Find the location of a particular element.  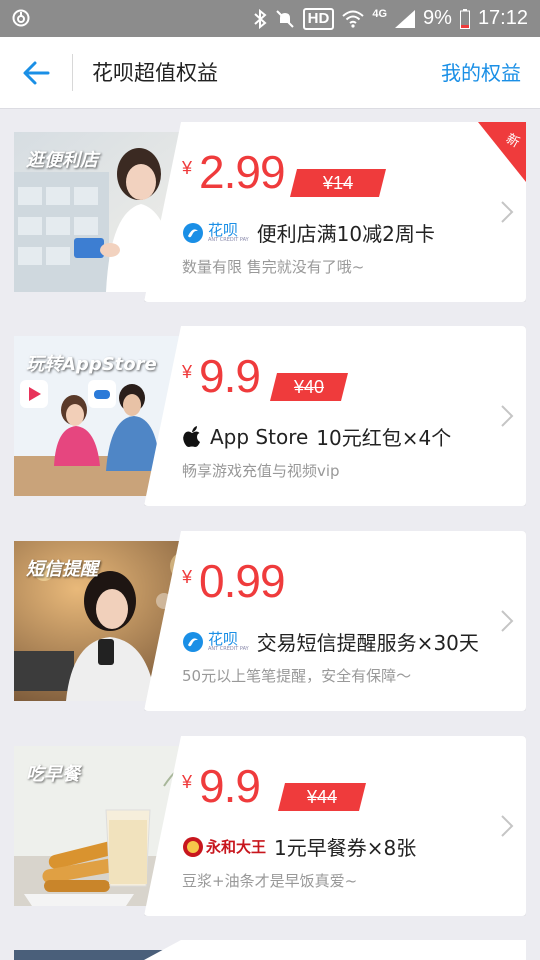

new-tag: 新 is located at coordinates (502, 152).